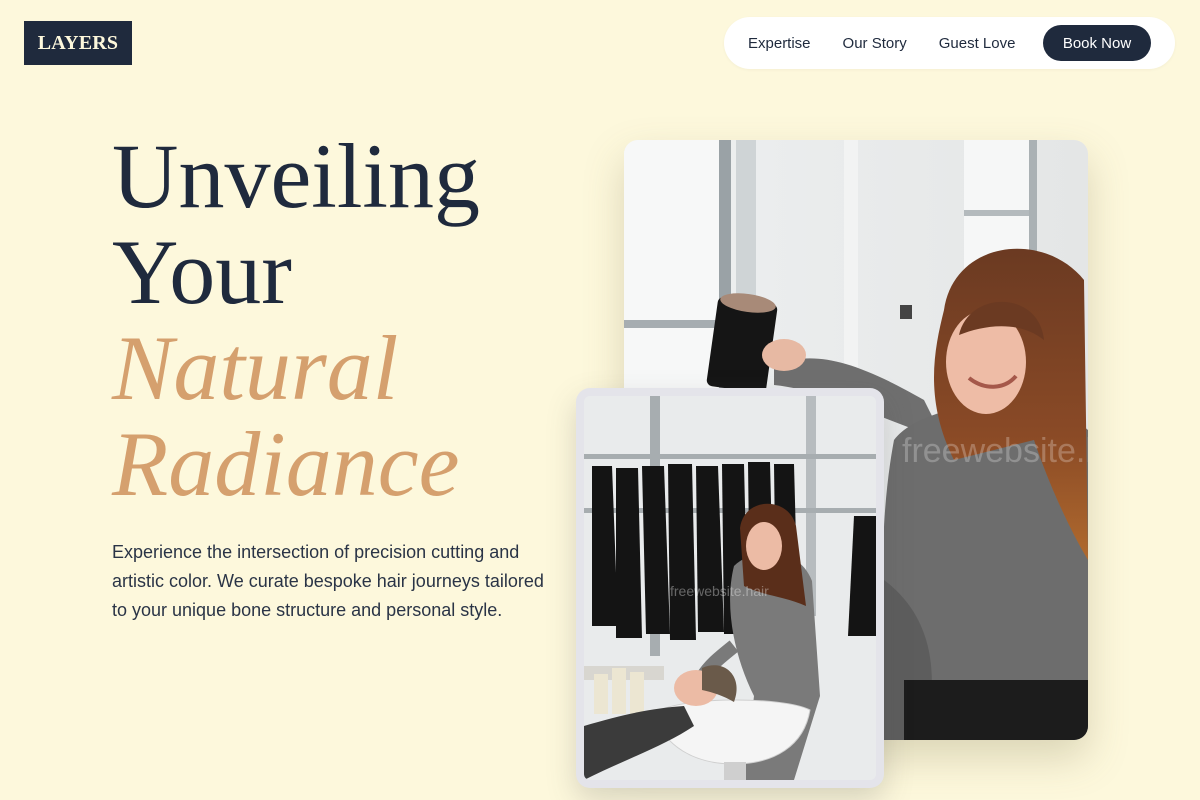 This screenshot has height=800, width=1200. I want to click on headline-line-your: Your, so click(202, 272).